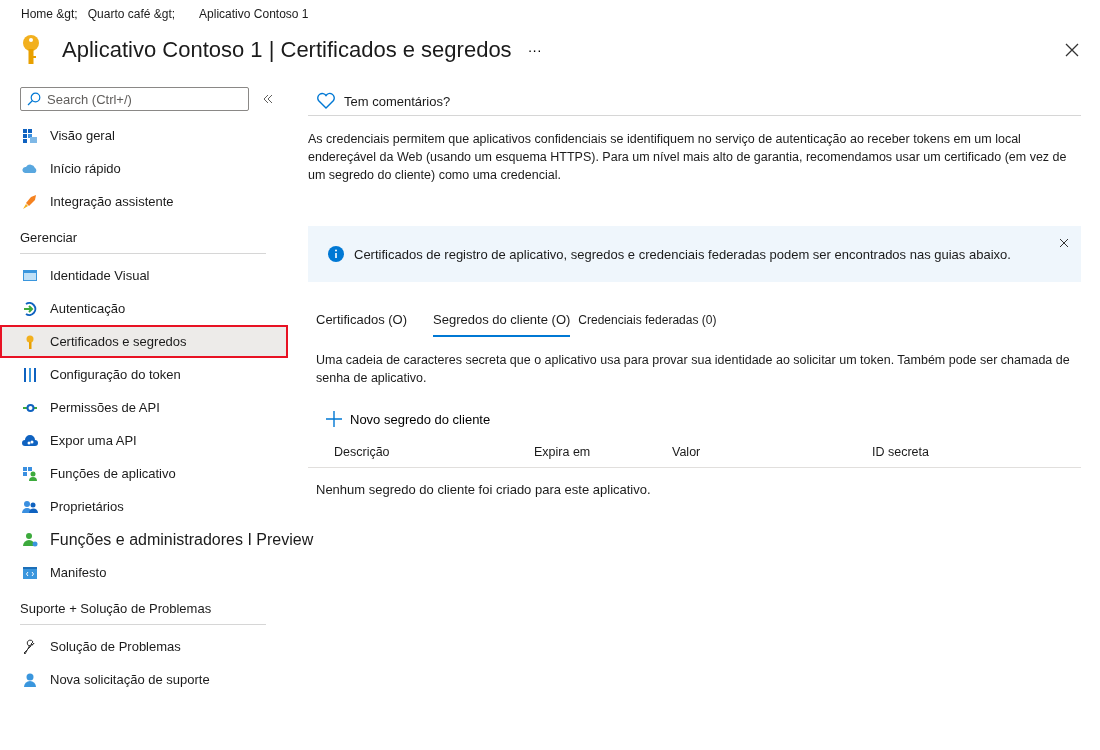  I want to click on tab: Credenciais federadas (0), so click(647, 321).